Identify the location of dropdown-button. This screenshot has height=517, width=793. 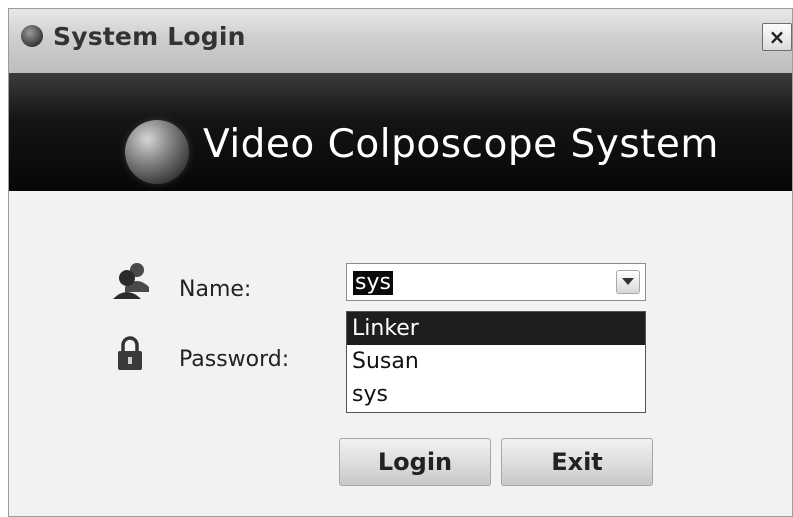
(628, 282).